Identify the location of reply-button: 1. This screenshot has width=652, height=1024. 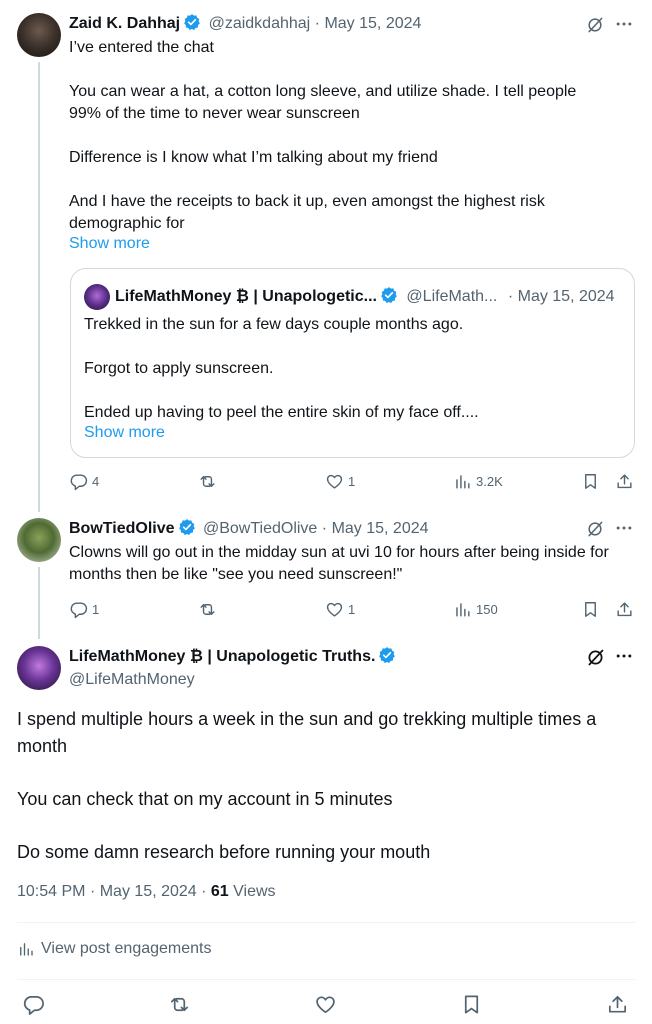
(84, 609).